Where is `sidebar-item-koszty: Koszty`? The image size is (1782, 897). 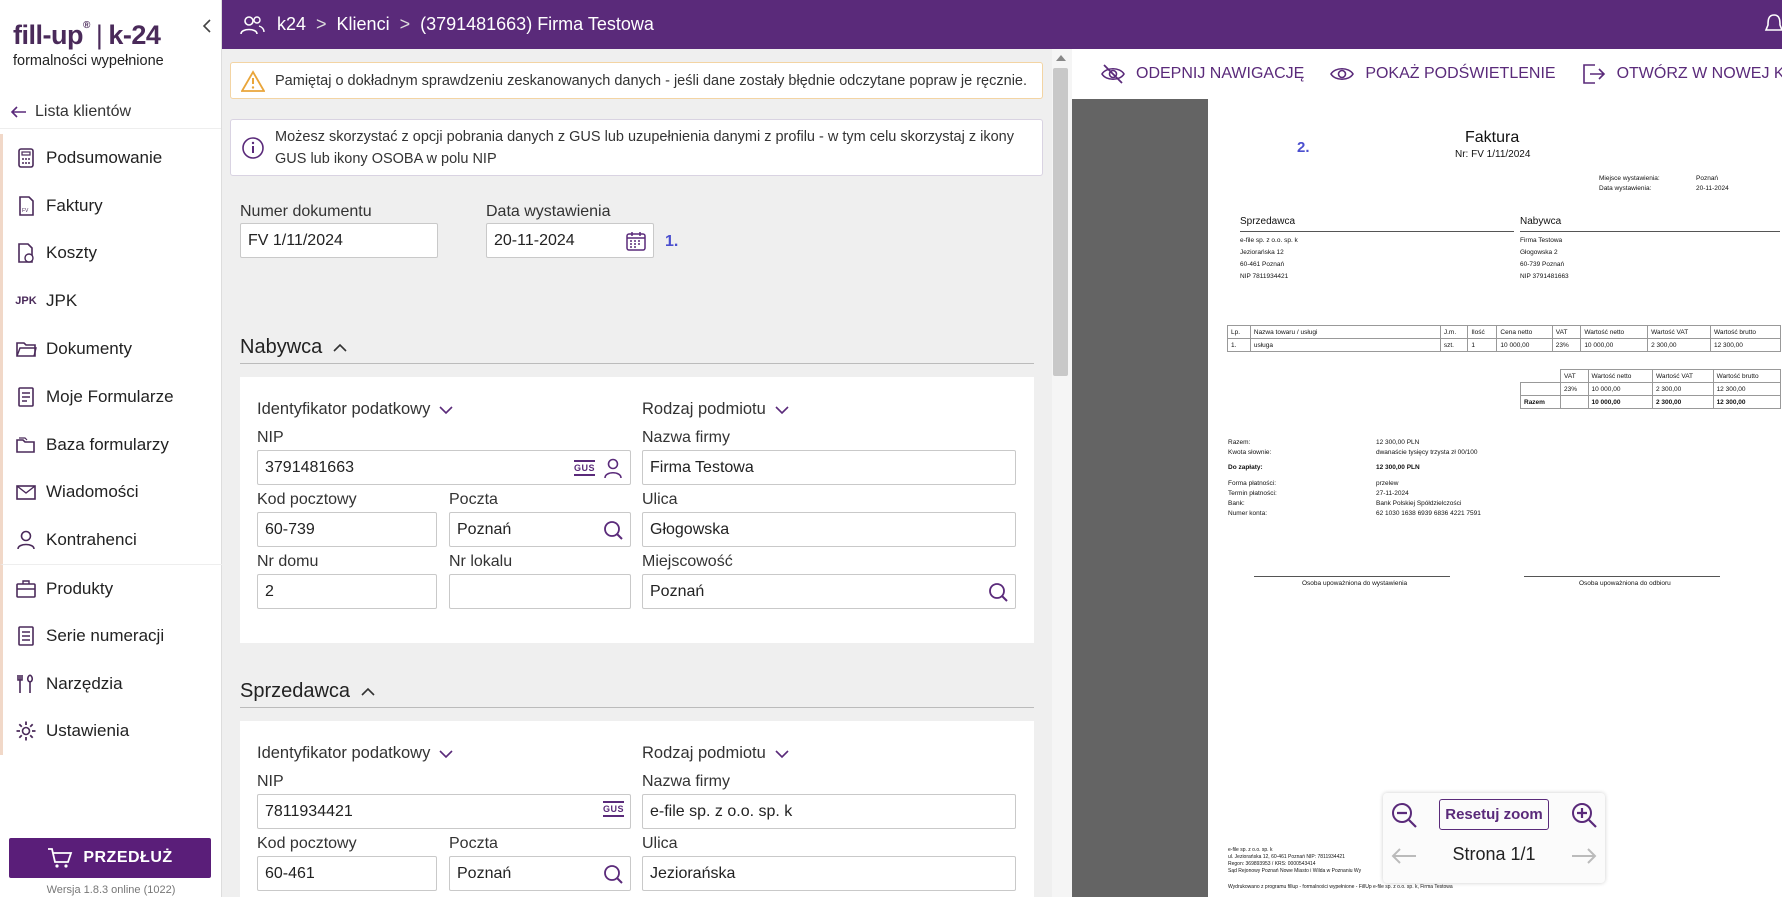
sidebar-item-koszty: Koszty is located at coordinates (111, 253).